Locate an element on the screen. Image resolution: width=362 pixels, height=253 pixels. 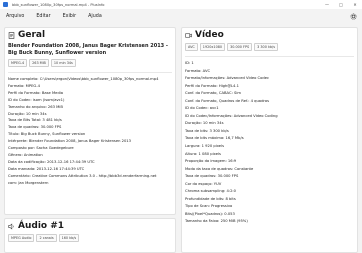
video-header: Vídeo is located at coordinates (269, 35).